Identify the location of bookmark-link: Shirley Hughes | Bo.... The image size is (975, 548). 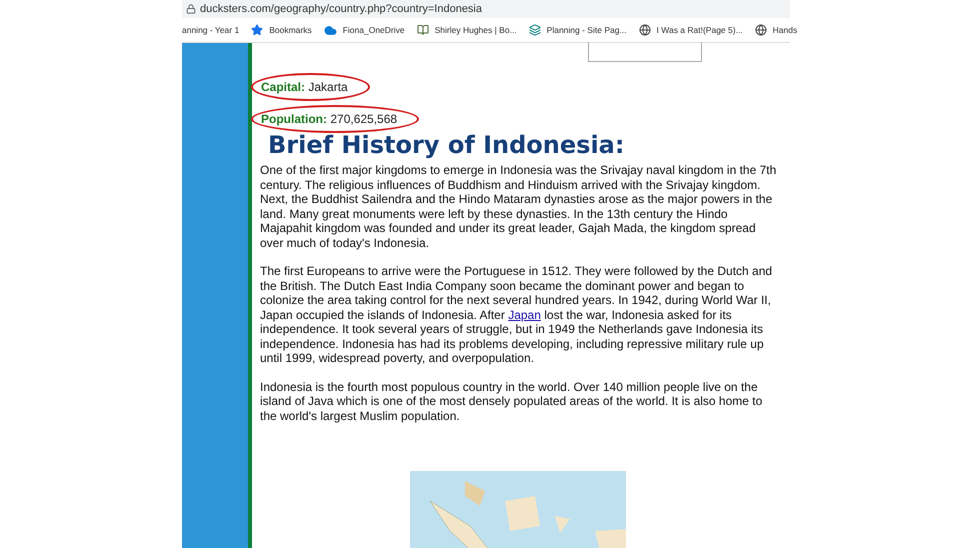
(475, 30).